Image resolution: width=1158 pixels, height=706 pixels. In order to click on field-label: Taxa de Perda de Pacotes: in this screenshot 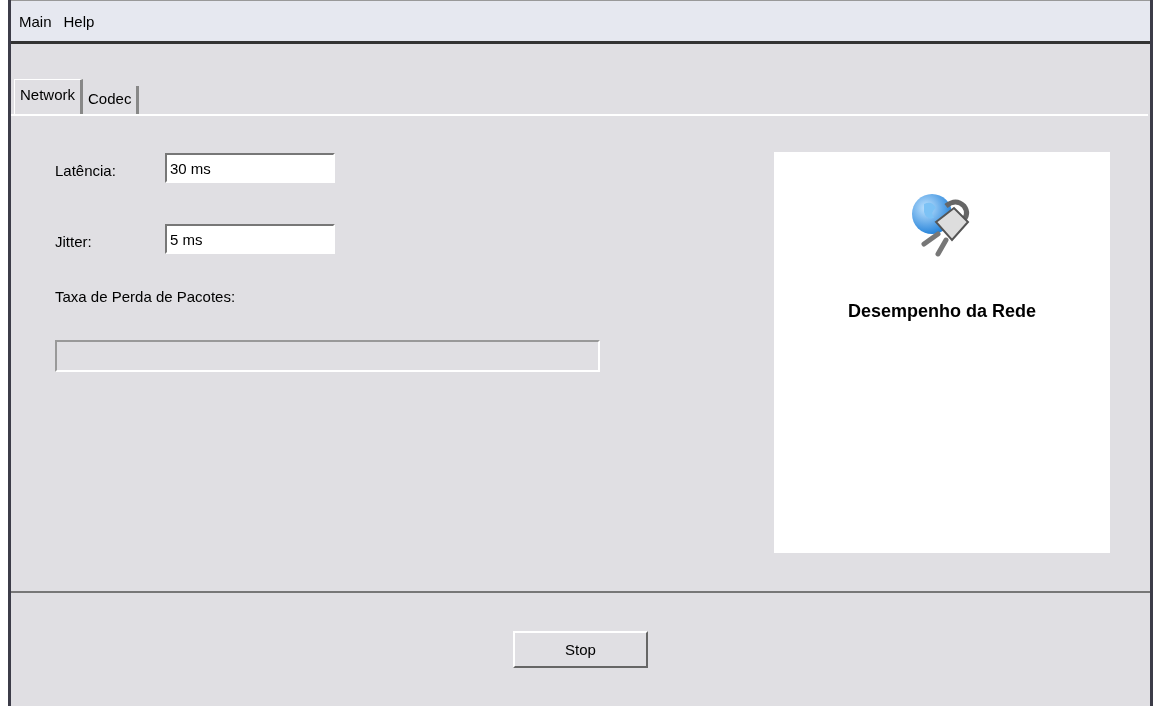, I will do `click(146, 296)`.